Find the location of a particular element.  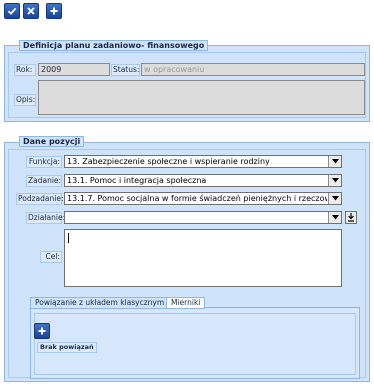

status-field: w opracowaniu is located at coordinates (253, 69).